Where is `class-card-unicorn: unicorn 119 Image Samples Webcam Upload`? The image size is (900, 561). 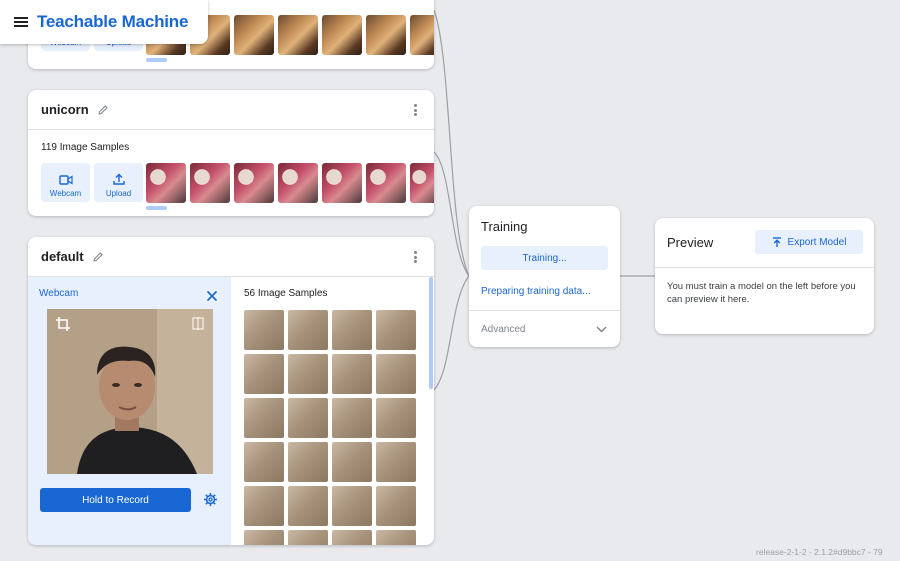
class-card-unicorn: unicorn 119 Image Samples Webcam Upload is located at coordinates (231, 153).